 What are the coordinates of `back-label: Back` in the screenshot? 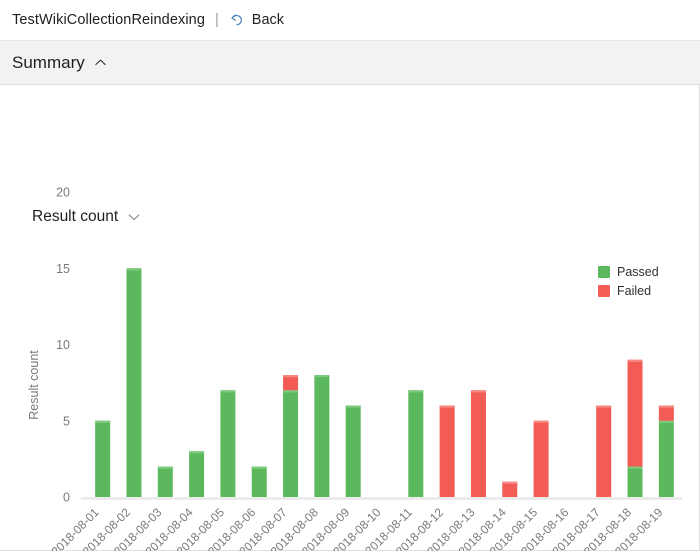 It's located at (268, 20).